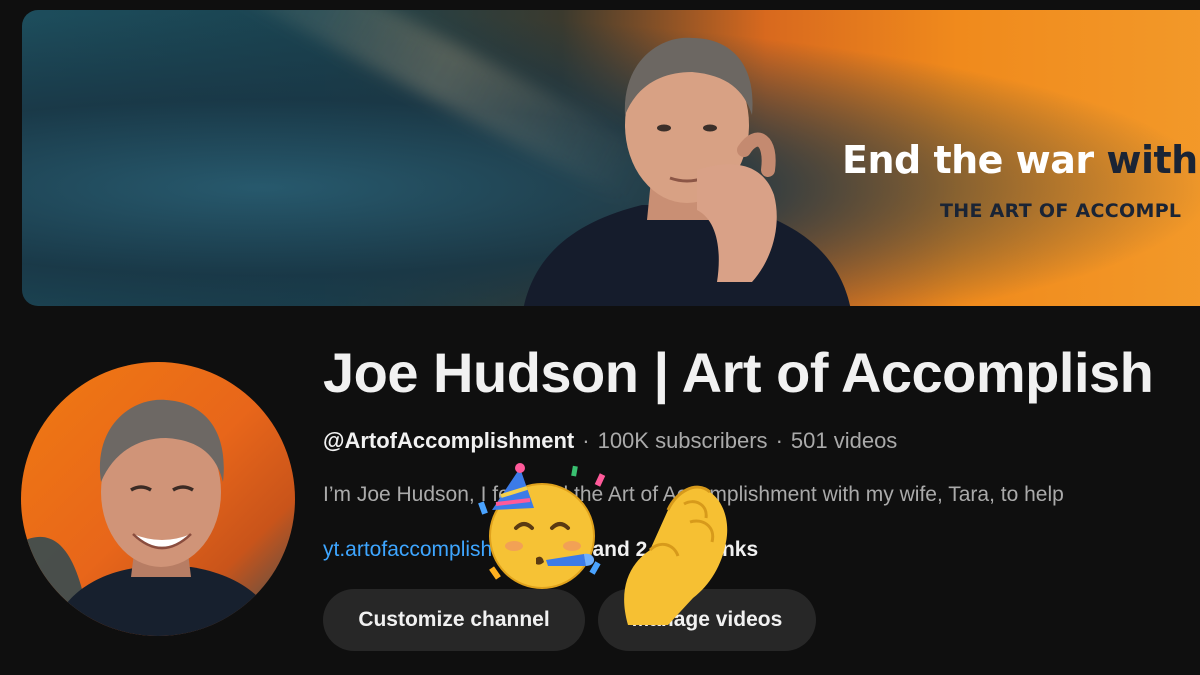  What do you see at coordinates (676, 555) in the screenshot?
I see `pinched-fingers-icon` at bounding box center [676, 555].